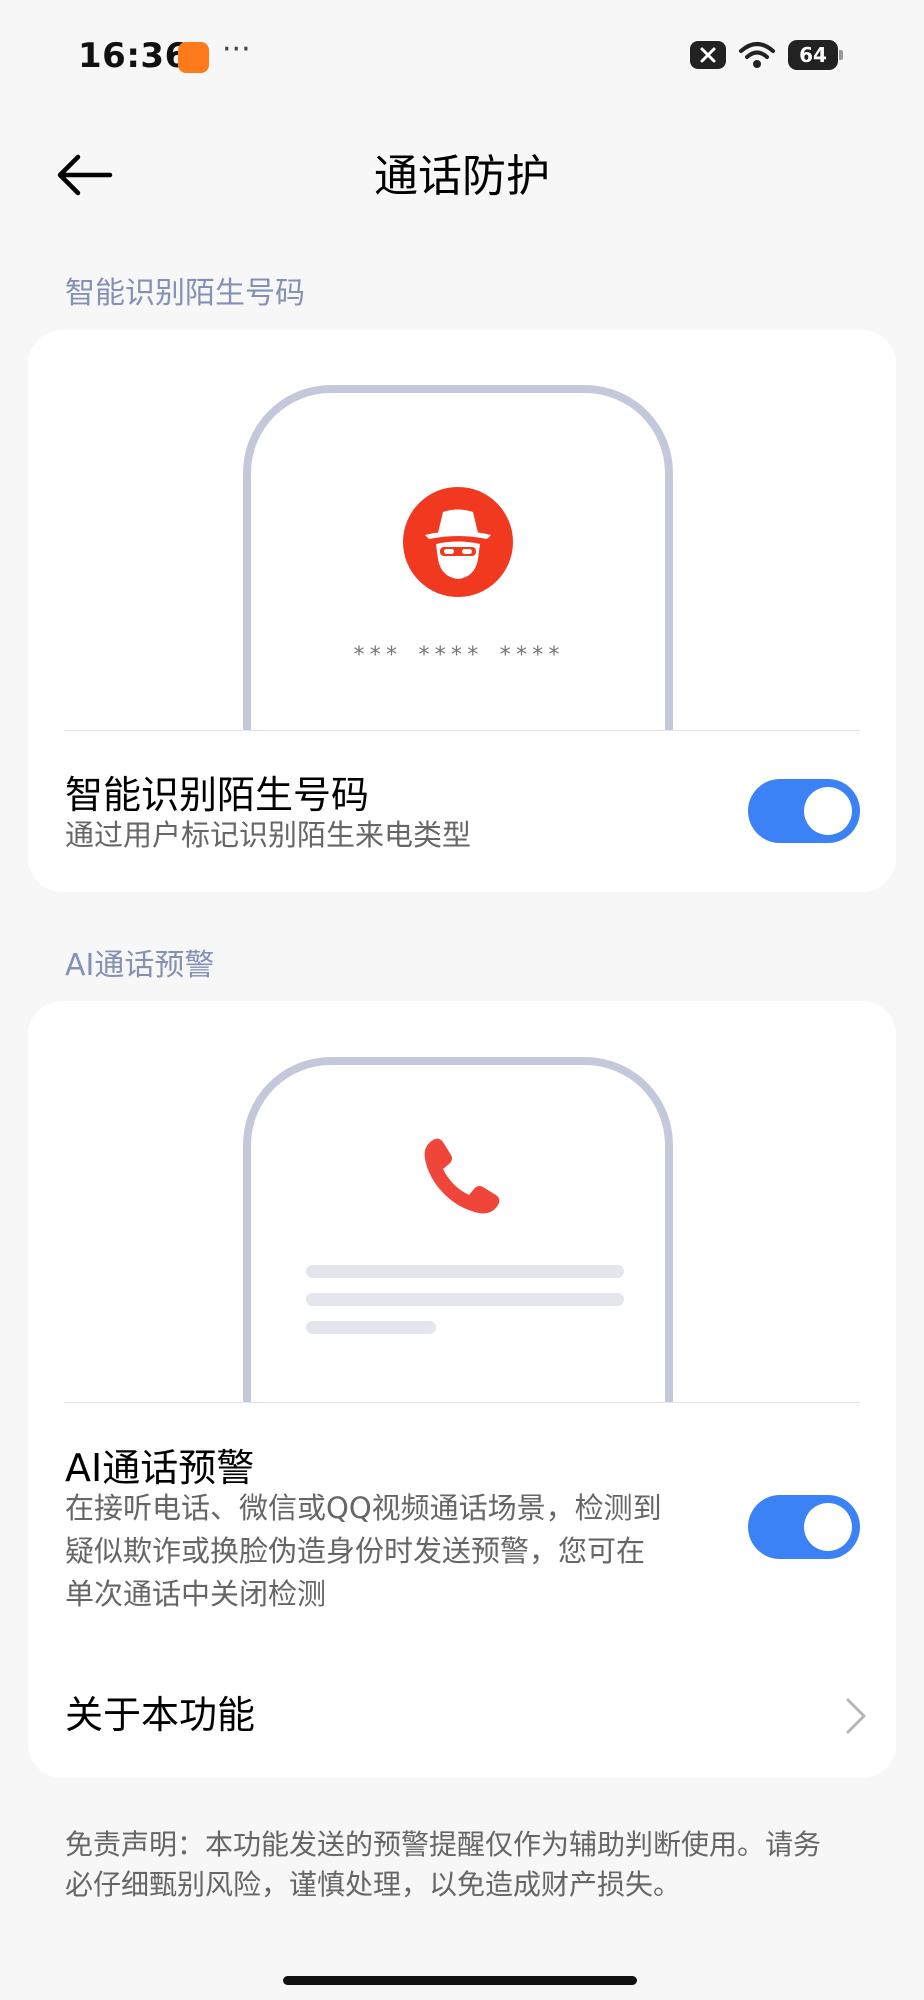 The width and height of the screenshot is (924, 2000). What do you see at coordinates (462, 1706) in the screenshot?
I see `about-feature-row: 关于本功能` at bounding box center [462, 1706].